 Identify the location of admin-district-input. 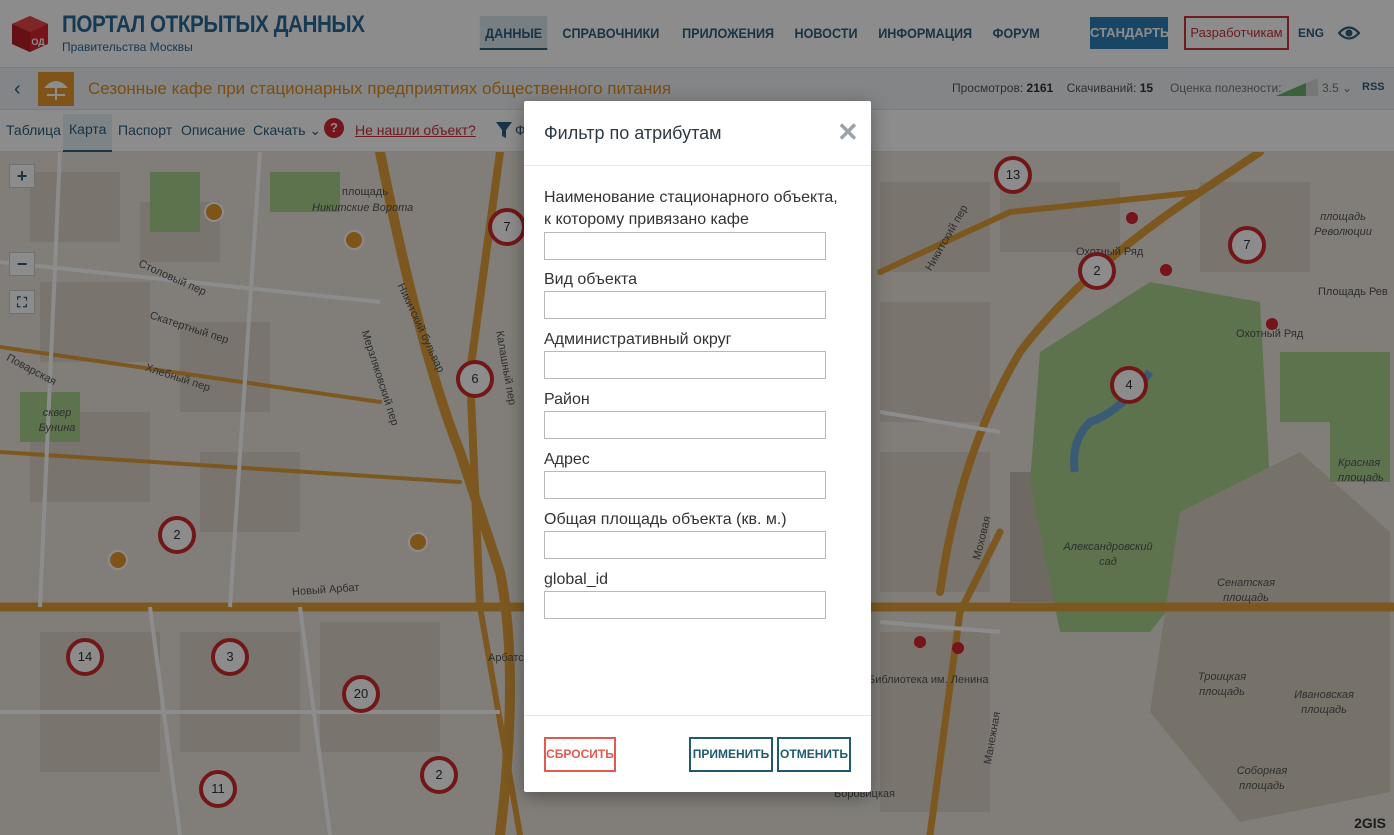
(685, 365).